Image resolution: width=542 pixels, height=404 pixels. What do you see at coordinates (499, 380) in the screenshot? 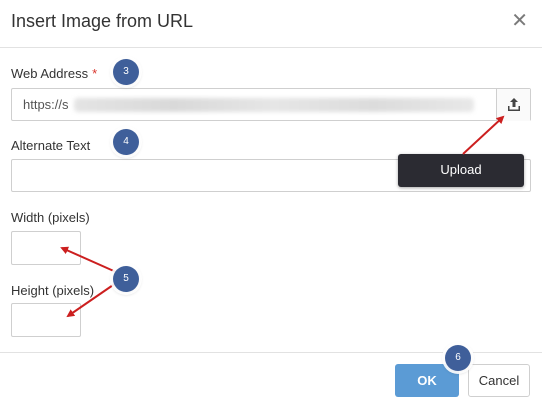
I see `cancel-button: Cancel` at bounding box center [499, 380].